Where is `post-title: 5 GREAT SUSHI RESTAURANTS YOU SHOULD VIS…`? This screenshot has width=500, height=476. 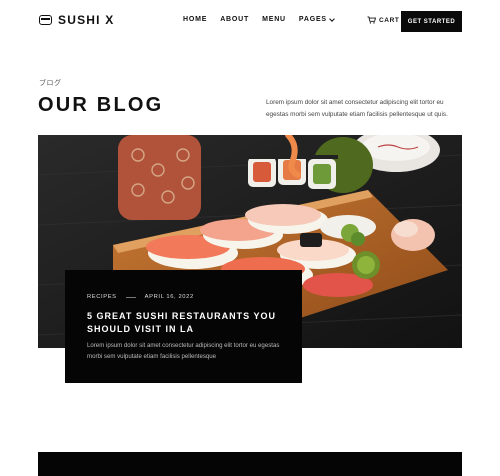
post-title: 5 GREAT SUSHI RESTAURANTS YOU SHOULD VIS… is located at coordinates (184, 323).